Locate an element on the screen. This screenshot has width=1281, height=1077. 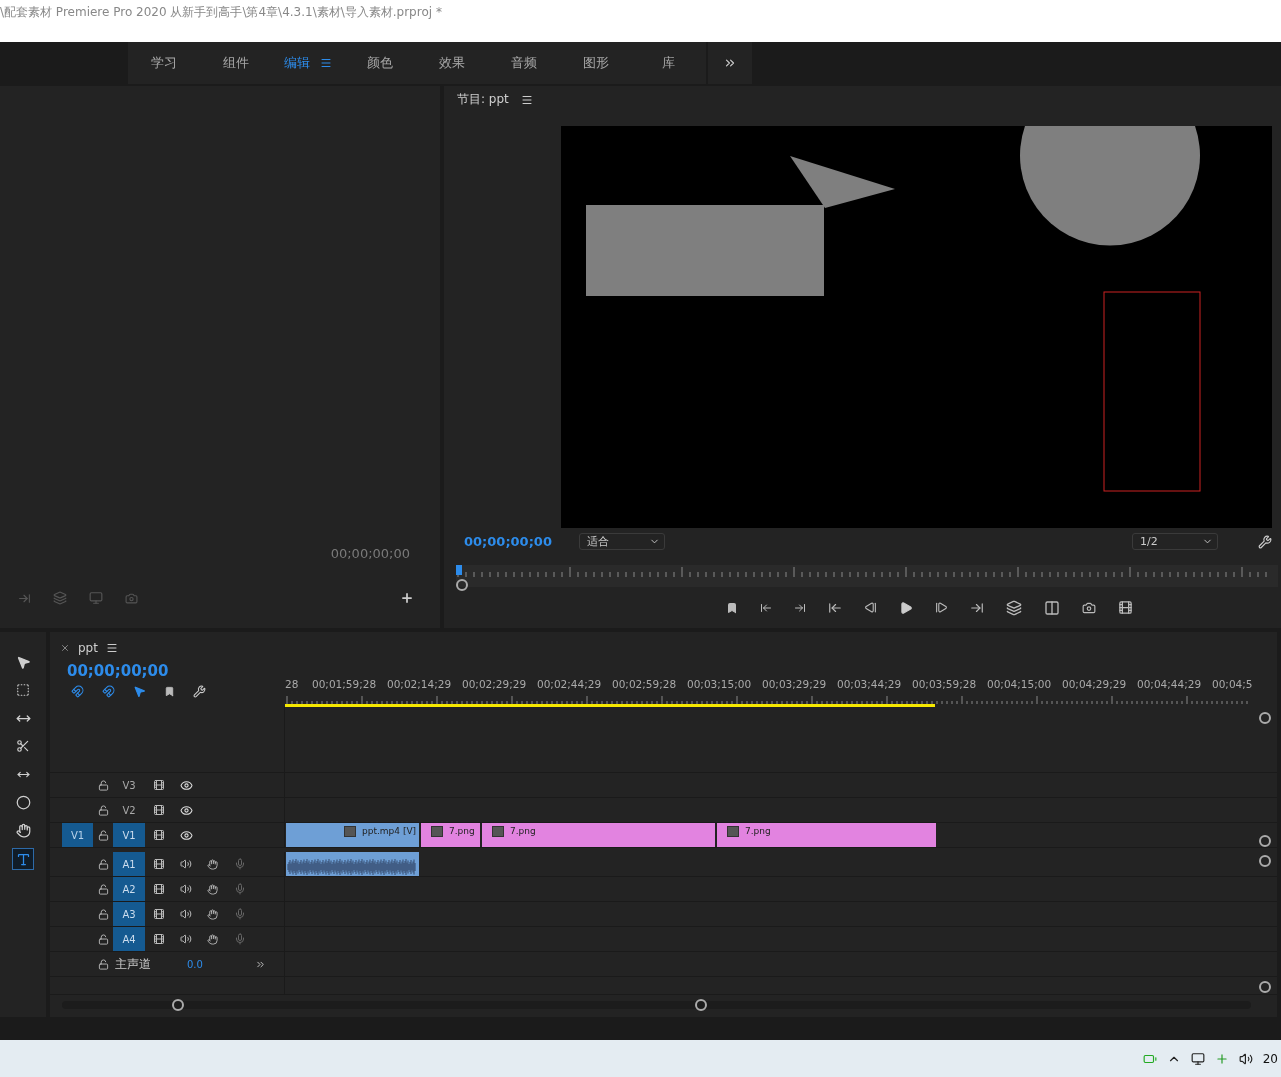
camera-icon is located at coordinates (1089, 607).